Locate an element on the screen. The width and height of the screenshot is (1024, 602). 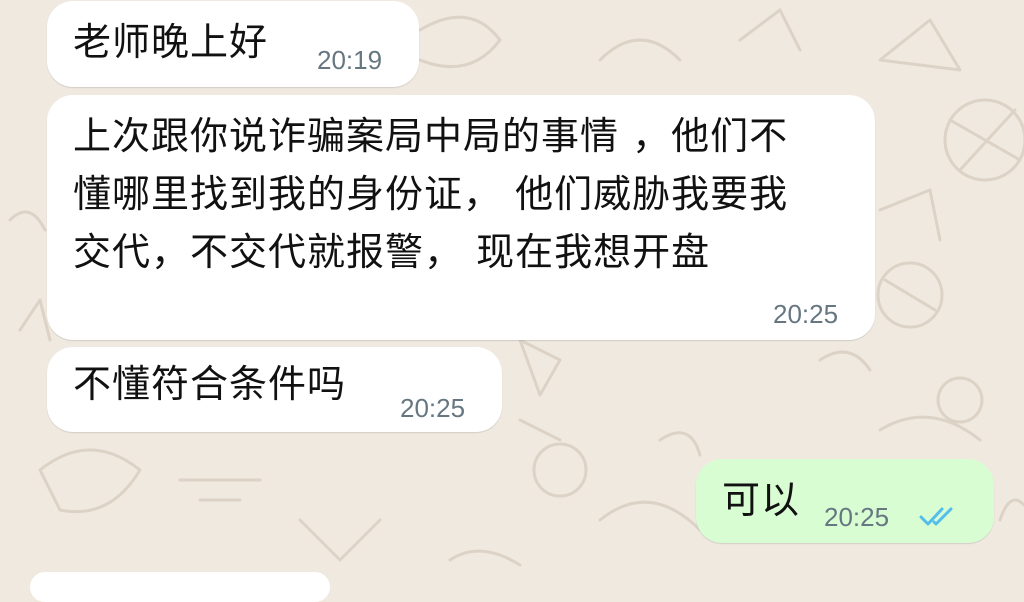
message-bubble-partial is located at coordinates (180, 587).